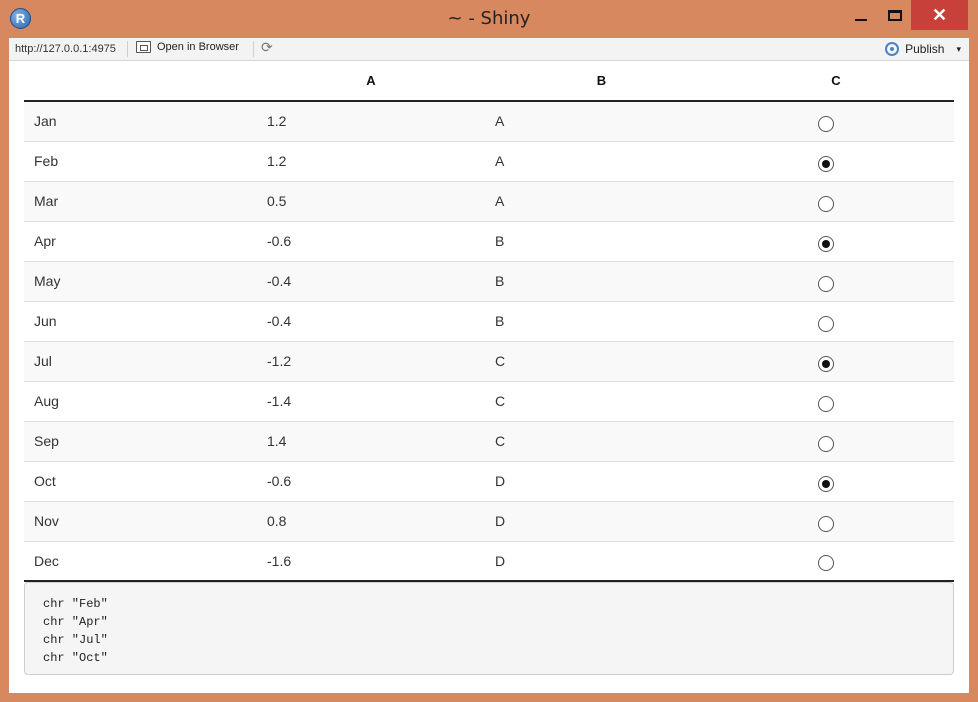 This screenshot has width=978, height=702. What do you see at coordinates (143, 47) in the screenshot?
I see `browser-icon` at bounding box center [143, 47].